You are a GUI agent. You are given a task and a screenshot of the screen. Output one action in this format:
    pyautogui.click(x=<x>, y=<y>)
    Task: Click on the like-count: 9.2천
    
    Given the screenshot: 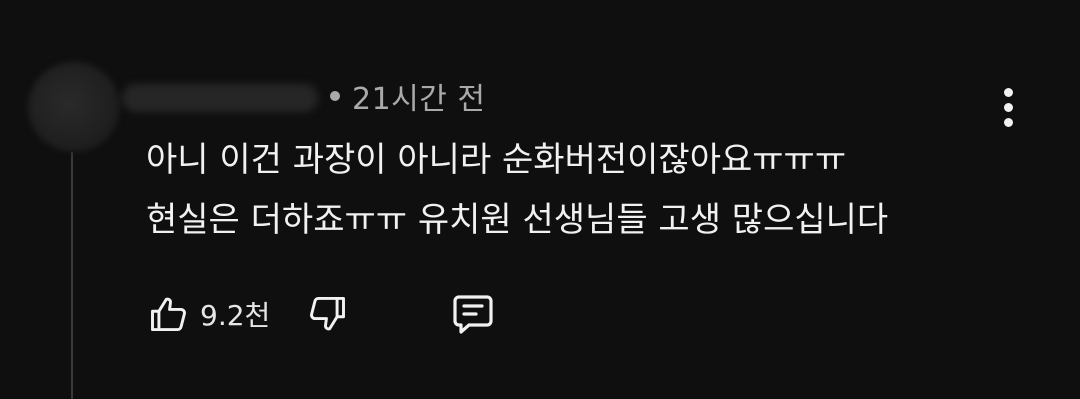 What is the action you would take?
    pyautogui.click(x=235, y=315)
    